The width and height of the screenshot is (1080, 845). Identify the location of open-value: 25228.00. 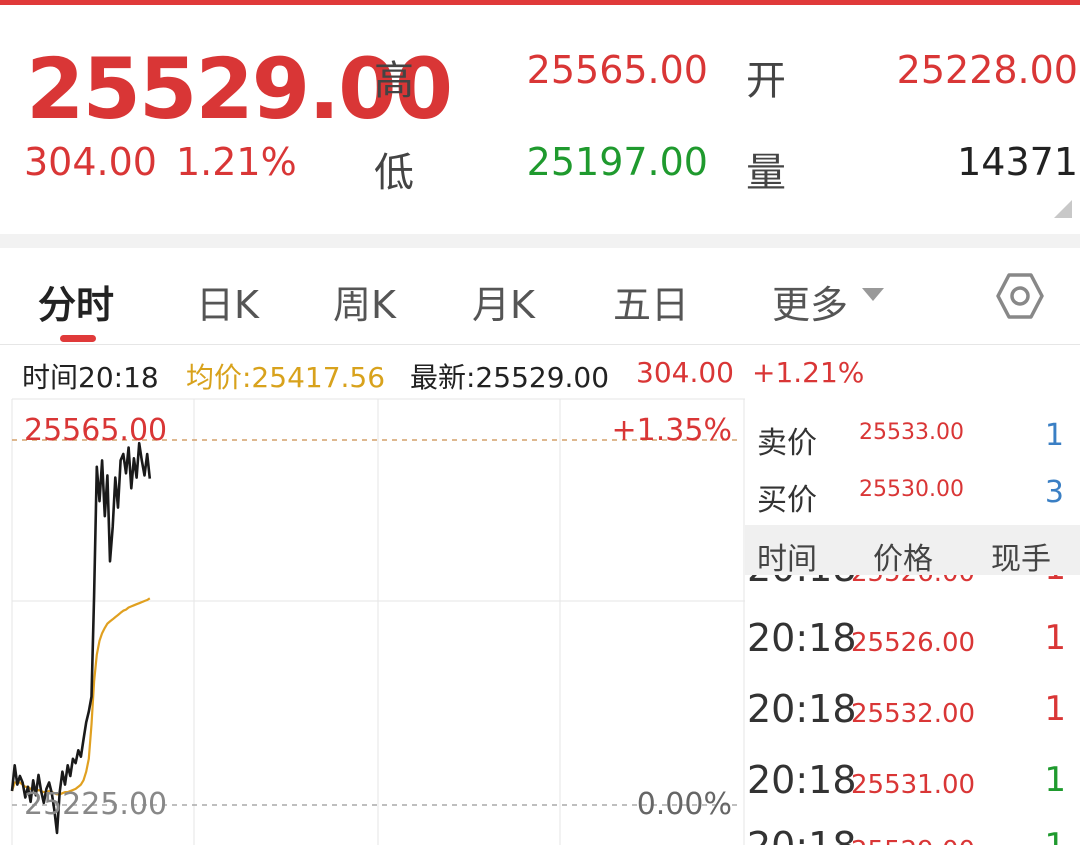
(987, 70).